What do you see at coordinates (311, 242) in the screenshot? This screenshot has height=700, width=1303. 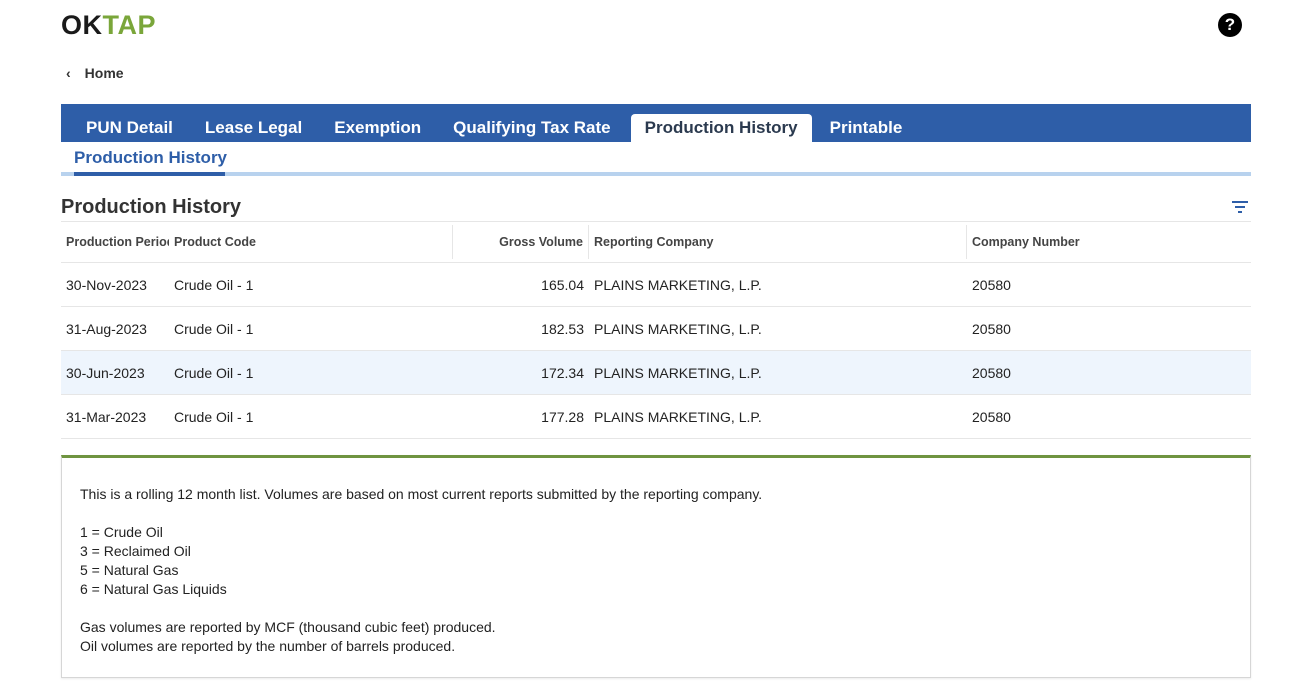 I see `col-header-product-code: Product Code` at bounding box center [311, 242].